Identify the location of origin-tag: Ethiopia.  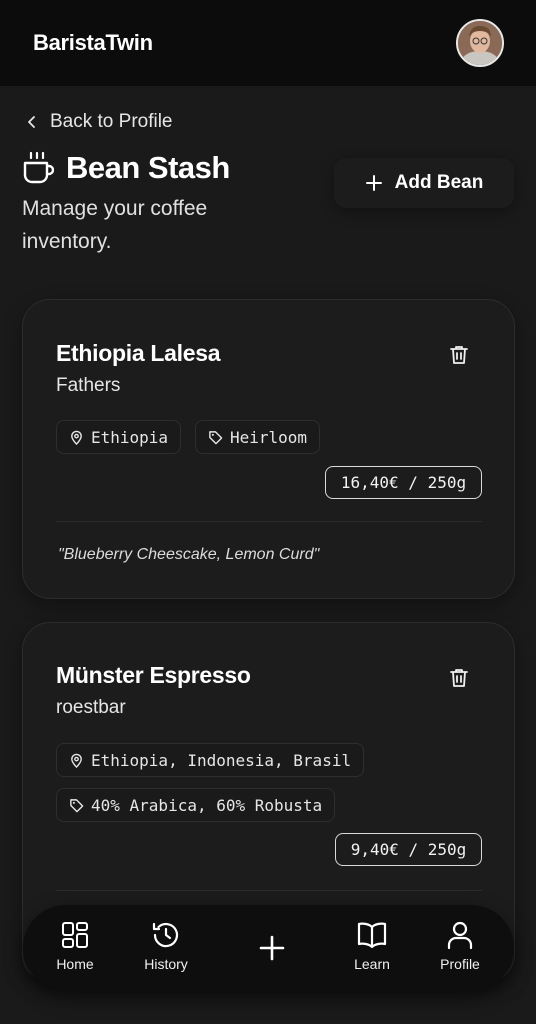
(119, 437).